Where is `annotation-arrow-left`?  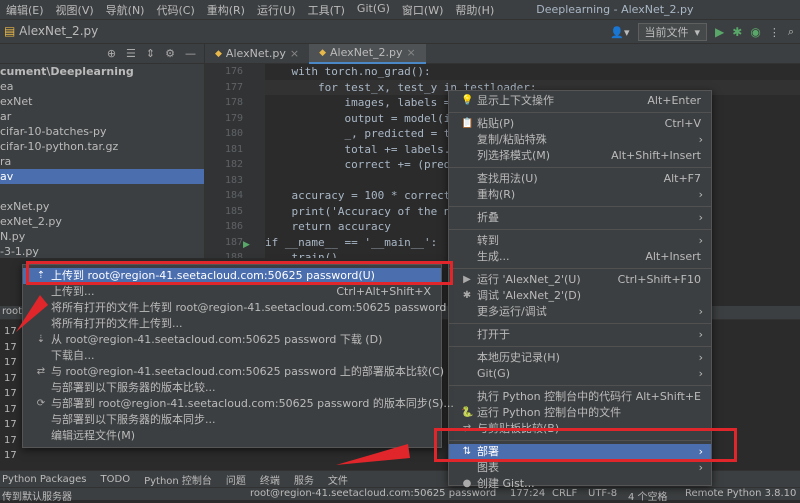
annotation-arrow-left is located at coordinates (32, 313).